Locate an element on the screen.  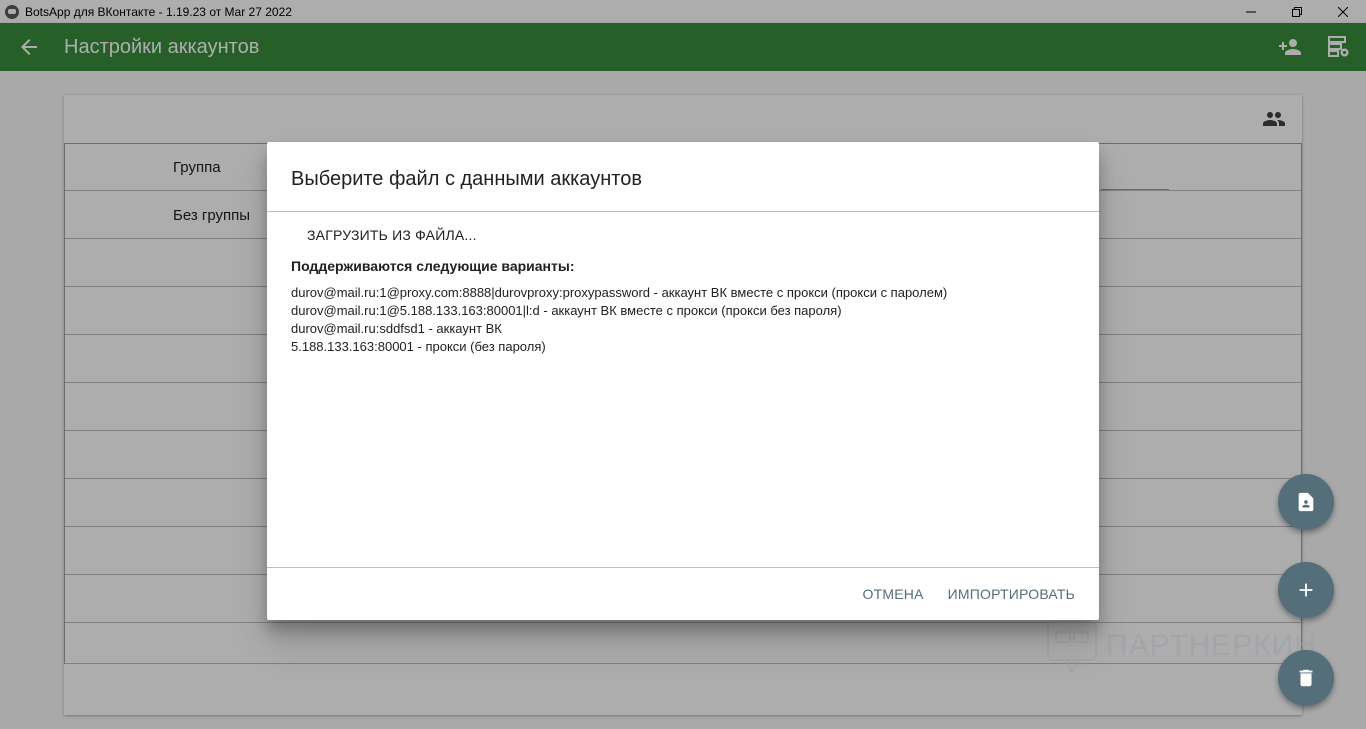
dialog-actions: ОТМЕНА ИМПОРТИРОВАТЬ is located at coordinates (965, 594).